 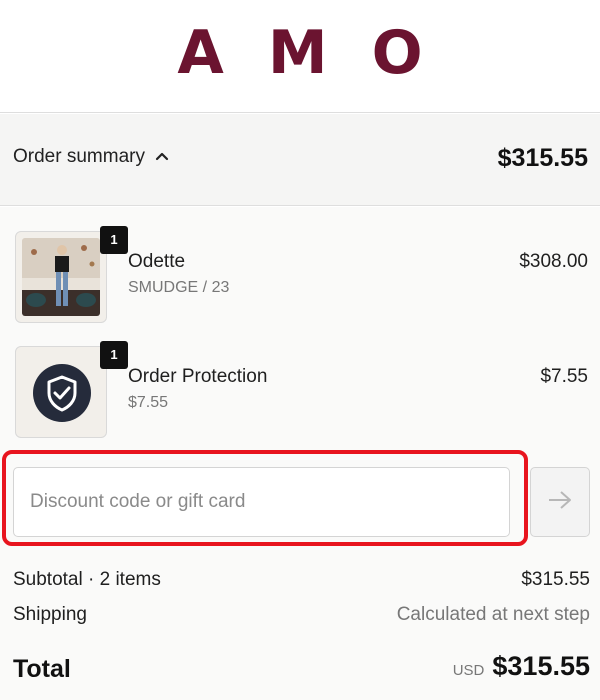 I want to click on product-photo, so click(x=61, y=277).